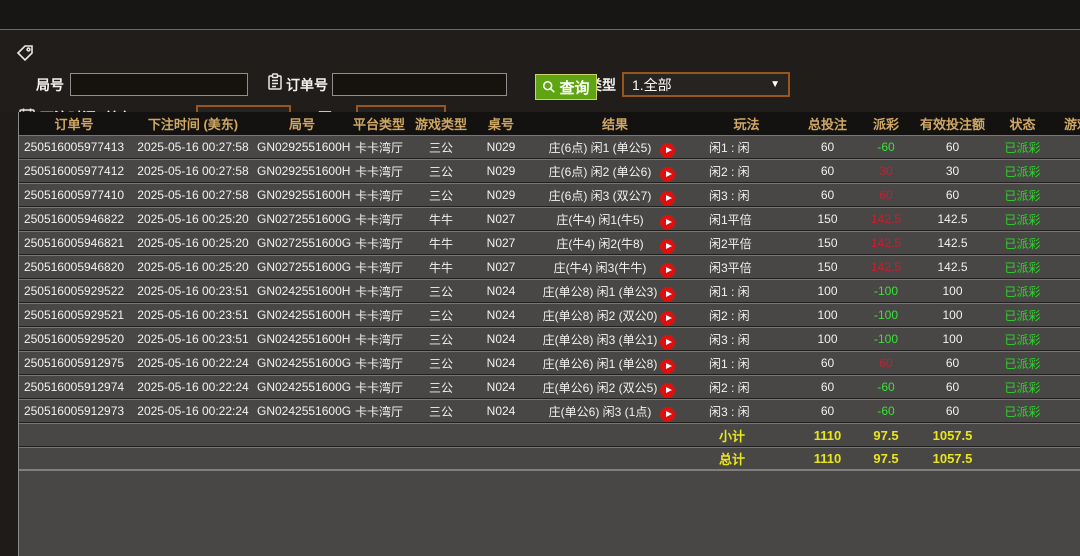  I want to click on order-no-label: 订单号, so click(307, 85).